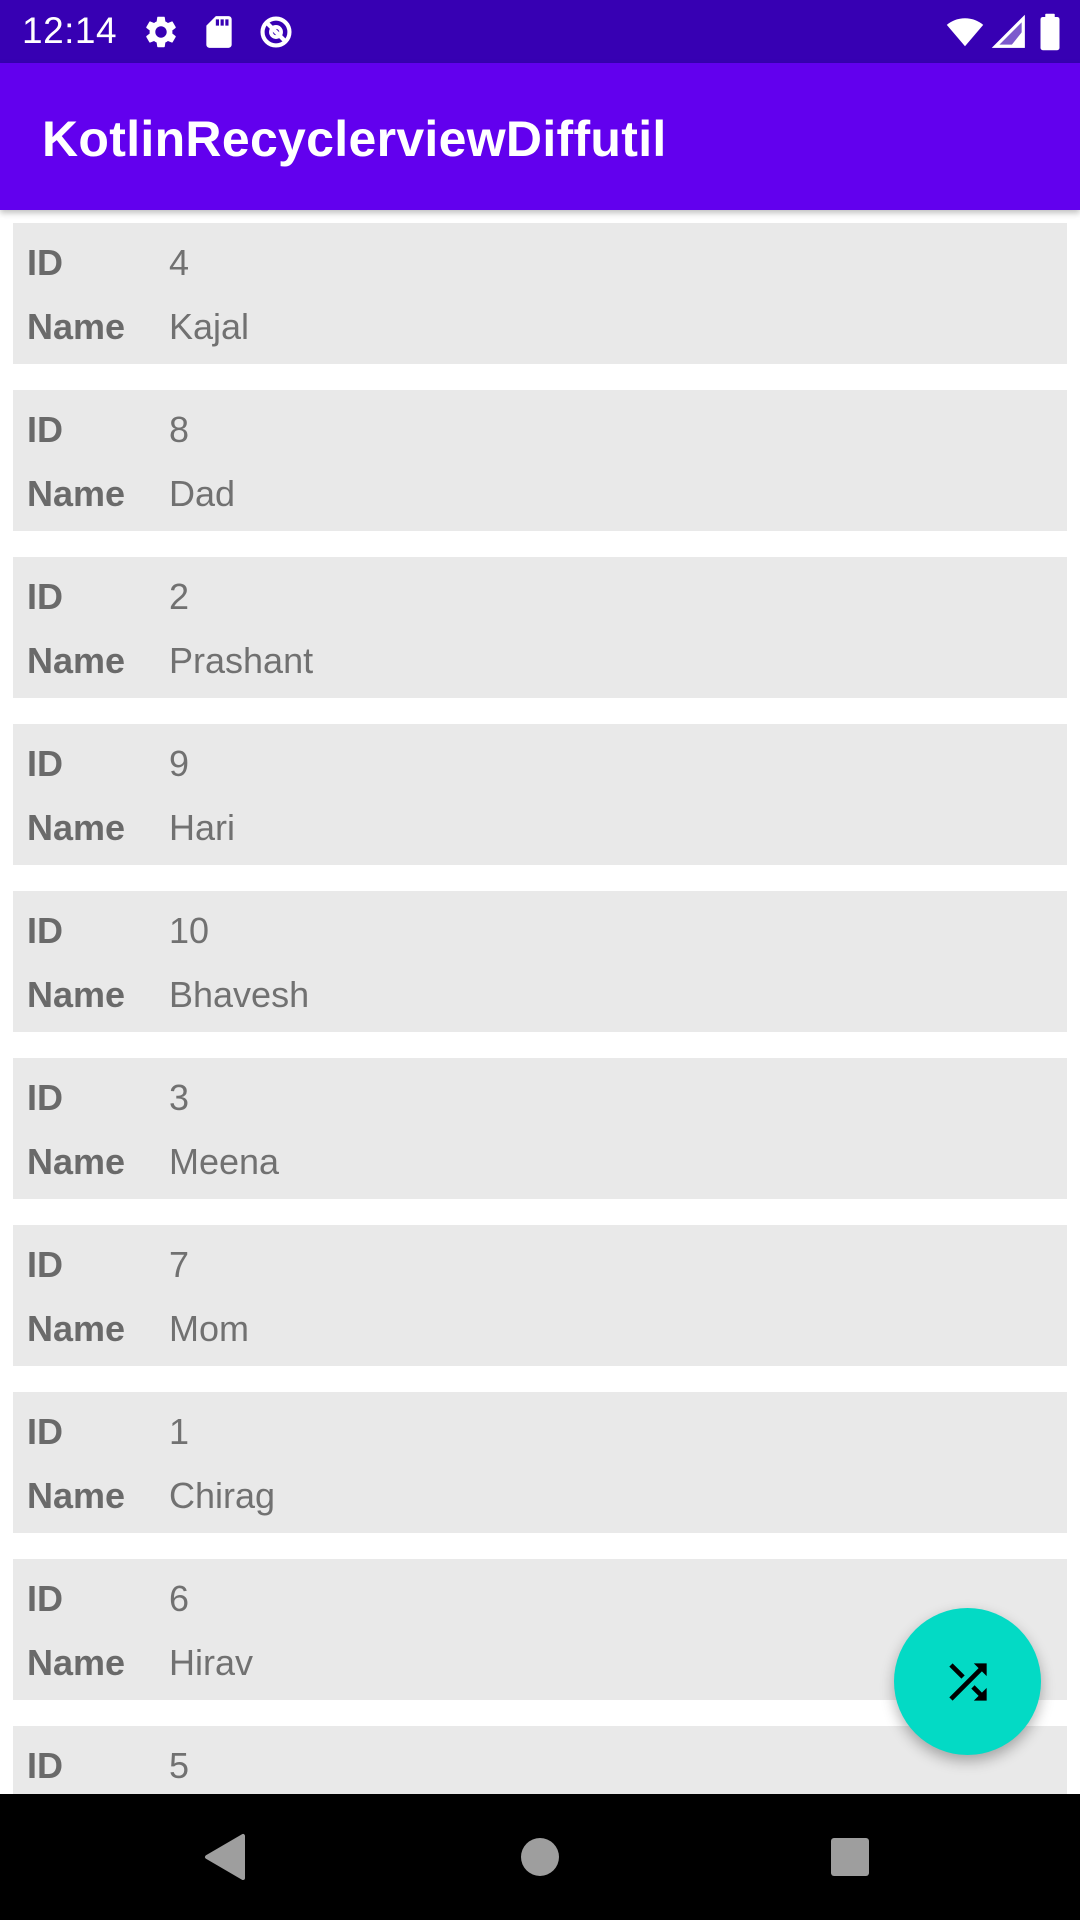  Describe the element at coordinates (540, 460) in the screenshot. I see `list-item: ID 8 Name Dad` at that location.